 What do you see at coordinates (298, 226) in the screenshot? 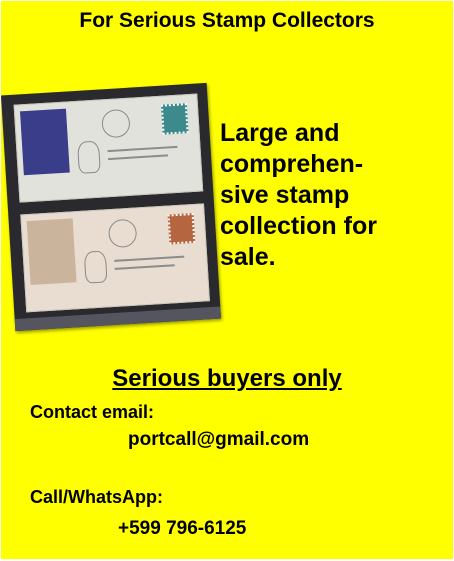
I see `description-line: collection for` at bounding box center [298, 226].